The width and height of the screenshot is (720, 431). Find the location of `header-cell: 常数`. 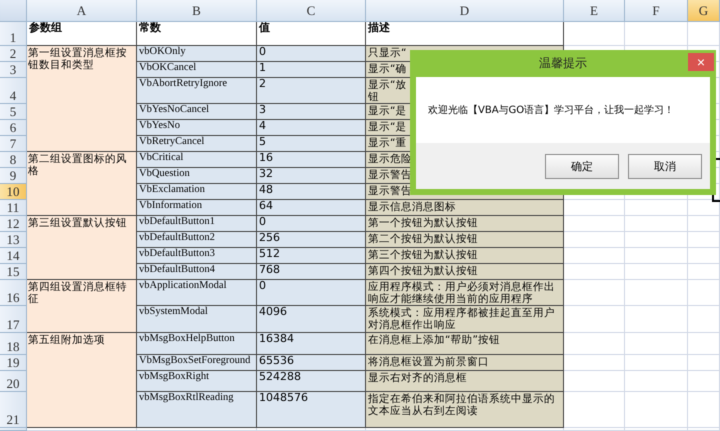

header-cell: 常数 is located at coordinates (197, 34).